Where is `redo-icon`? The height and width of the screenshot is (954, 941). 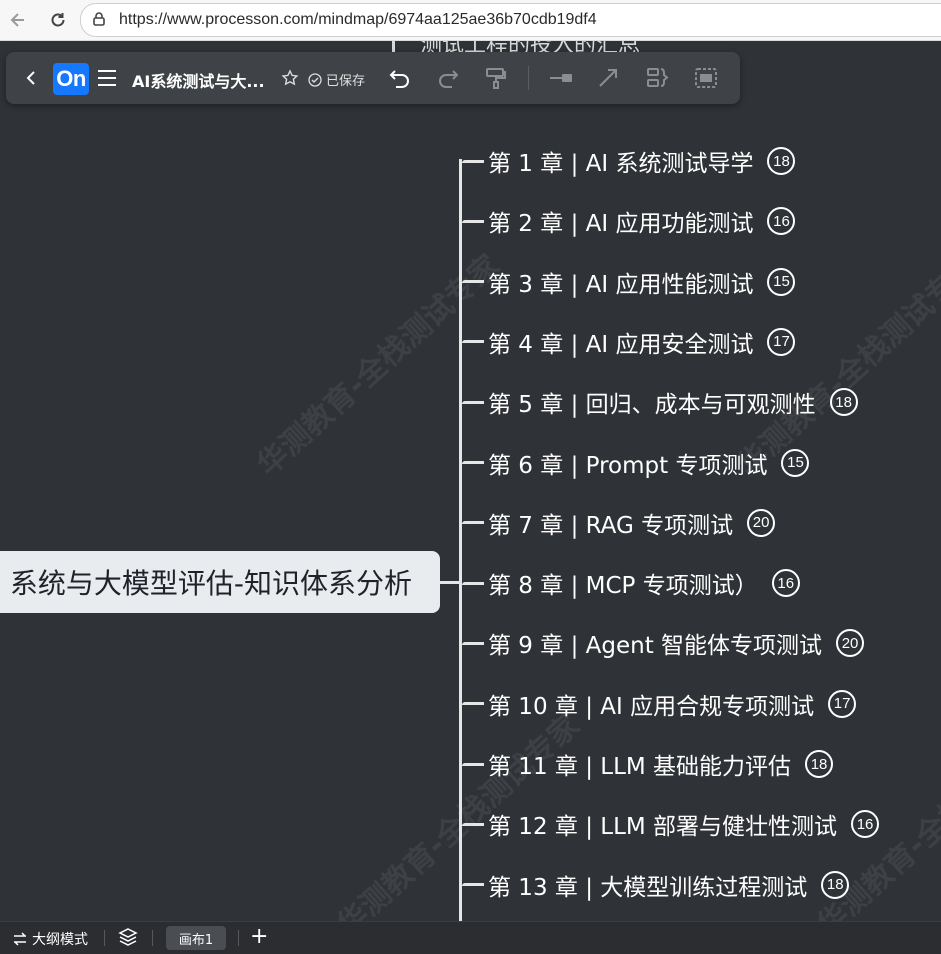 redo-icon is located at coordinates (448, 78).